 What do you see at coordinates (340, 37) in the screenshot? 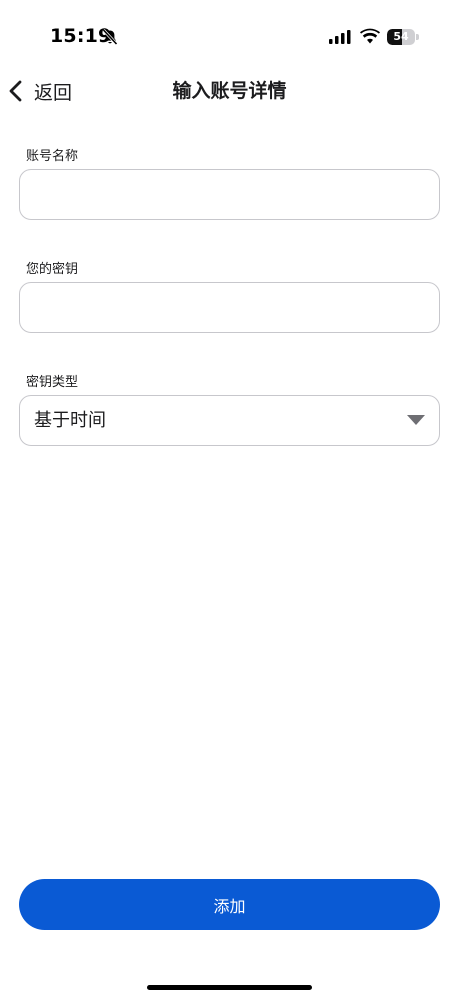
I see `signal-icon` at bounding box center [340, 37].